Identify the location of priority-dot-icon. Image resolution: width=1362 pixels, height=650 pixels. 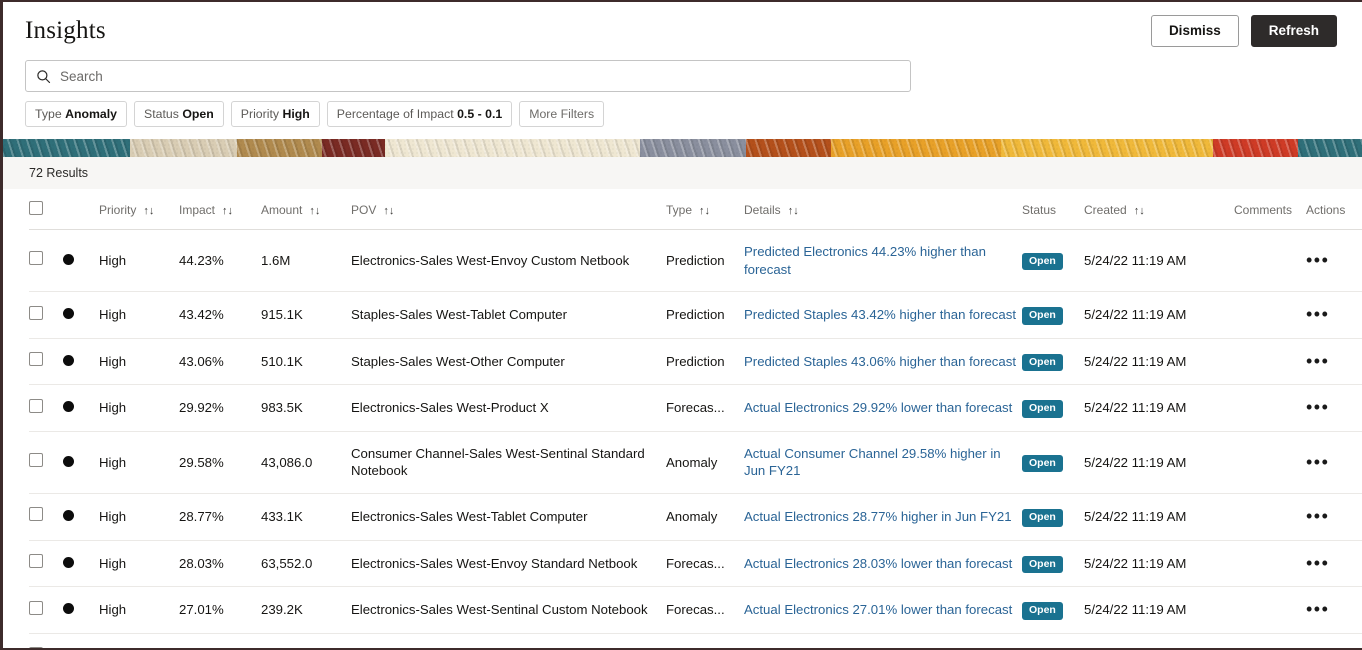
(68, 407).